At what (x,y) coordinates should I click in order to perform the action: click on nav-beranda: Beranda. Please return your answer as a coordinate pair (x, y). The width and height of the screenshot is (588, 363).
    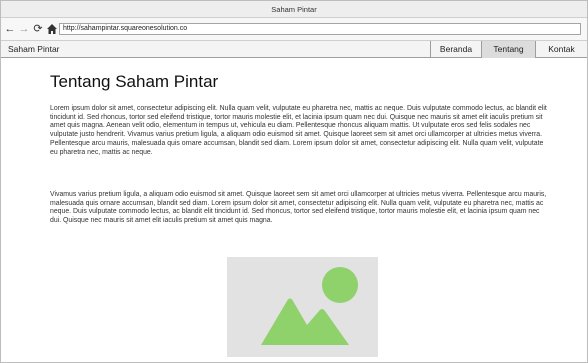
    Looking at the image, I should click on (455, 49).